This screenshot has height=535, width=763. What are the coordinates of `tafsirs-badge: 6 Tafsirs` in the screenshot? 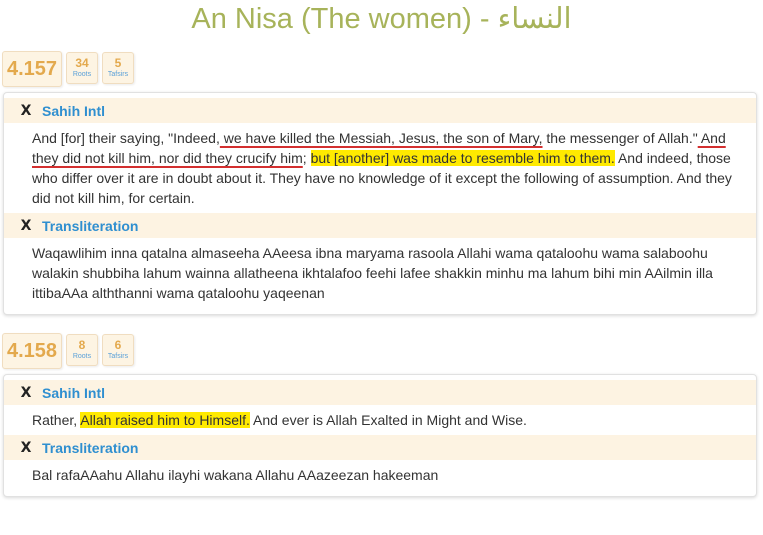 It's located at (118, 350).